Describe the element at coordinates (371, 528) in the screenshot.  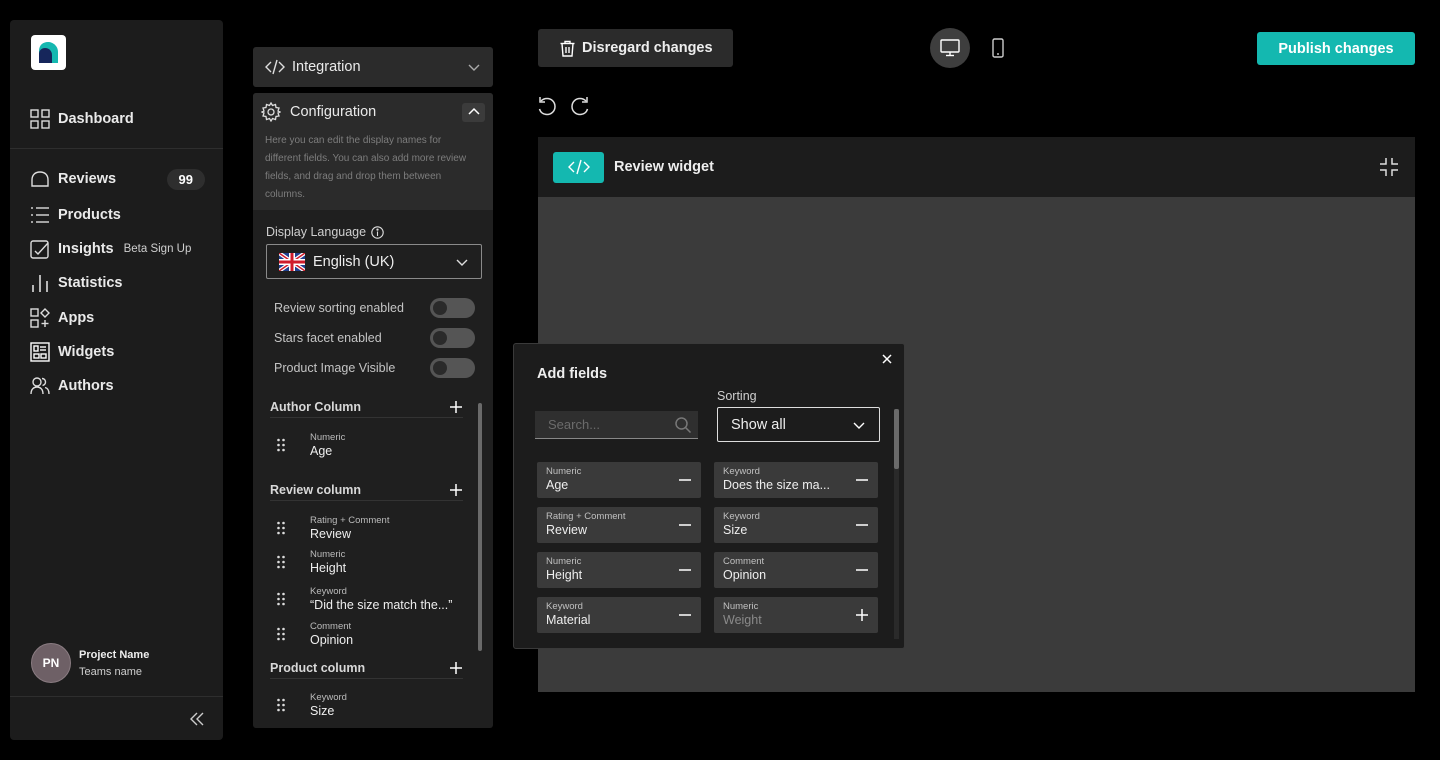
I see `field-item: Rating + Comment Review` at that location.